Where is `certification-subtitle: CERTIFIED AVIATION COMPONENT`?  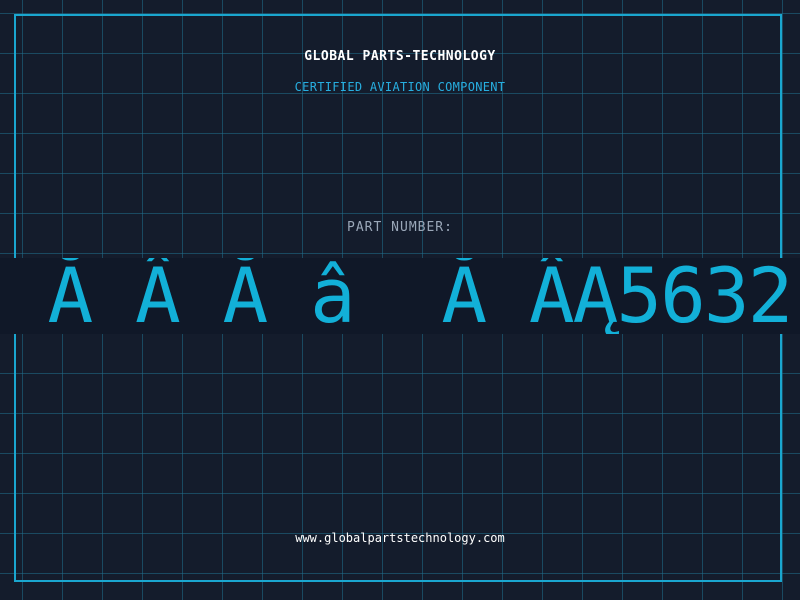 certification-subtitle: CERTIFIED AVIATION COMPONENT is located at coordinates (400, 87).